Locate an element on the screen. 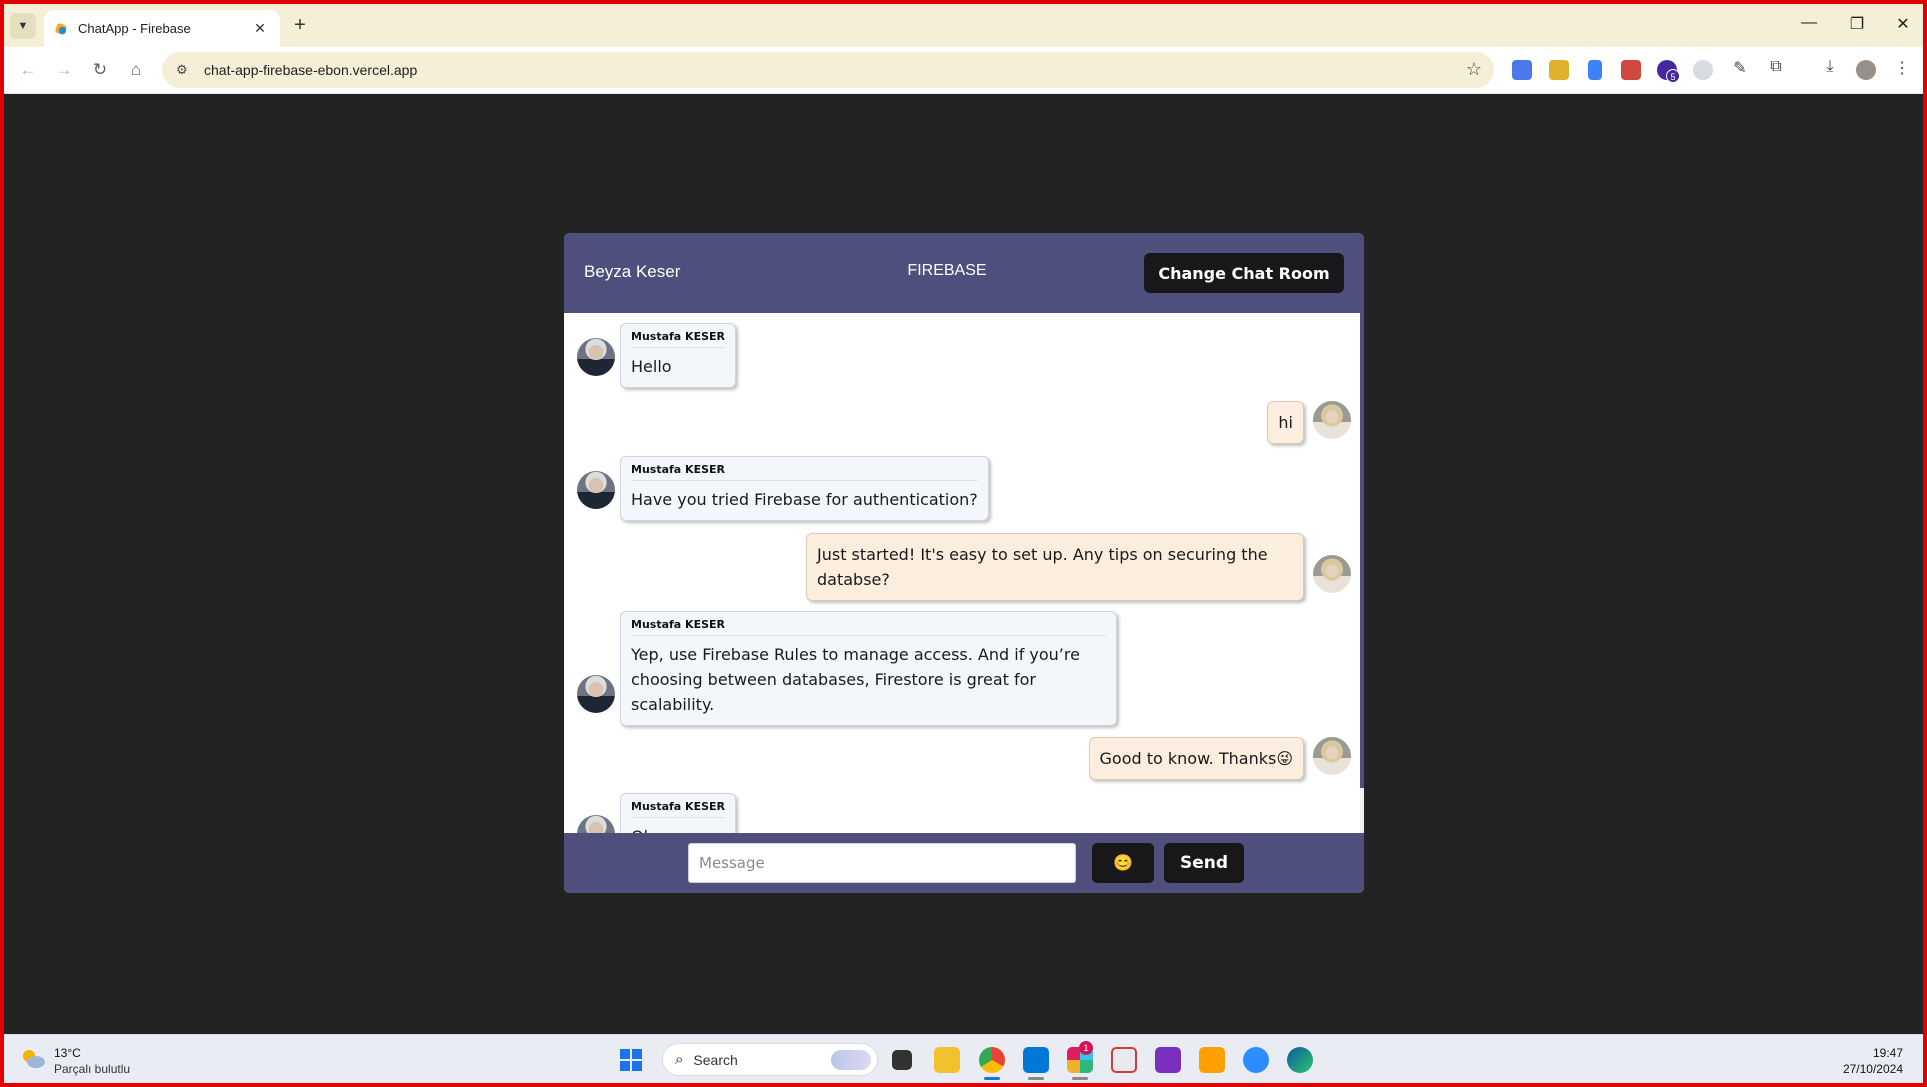  extension-badge: 5 is located at coordinates (1673, 76).